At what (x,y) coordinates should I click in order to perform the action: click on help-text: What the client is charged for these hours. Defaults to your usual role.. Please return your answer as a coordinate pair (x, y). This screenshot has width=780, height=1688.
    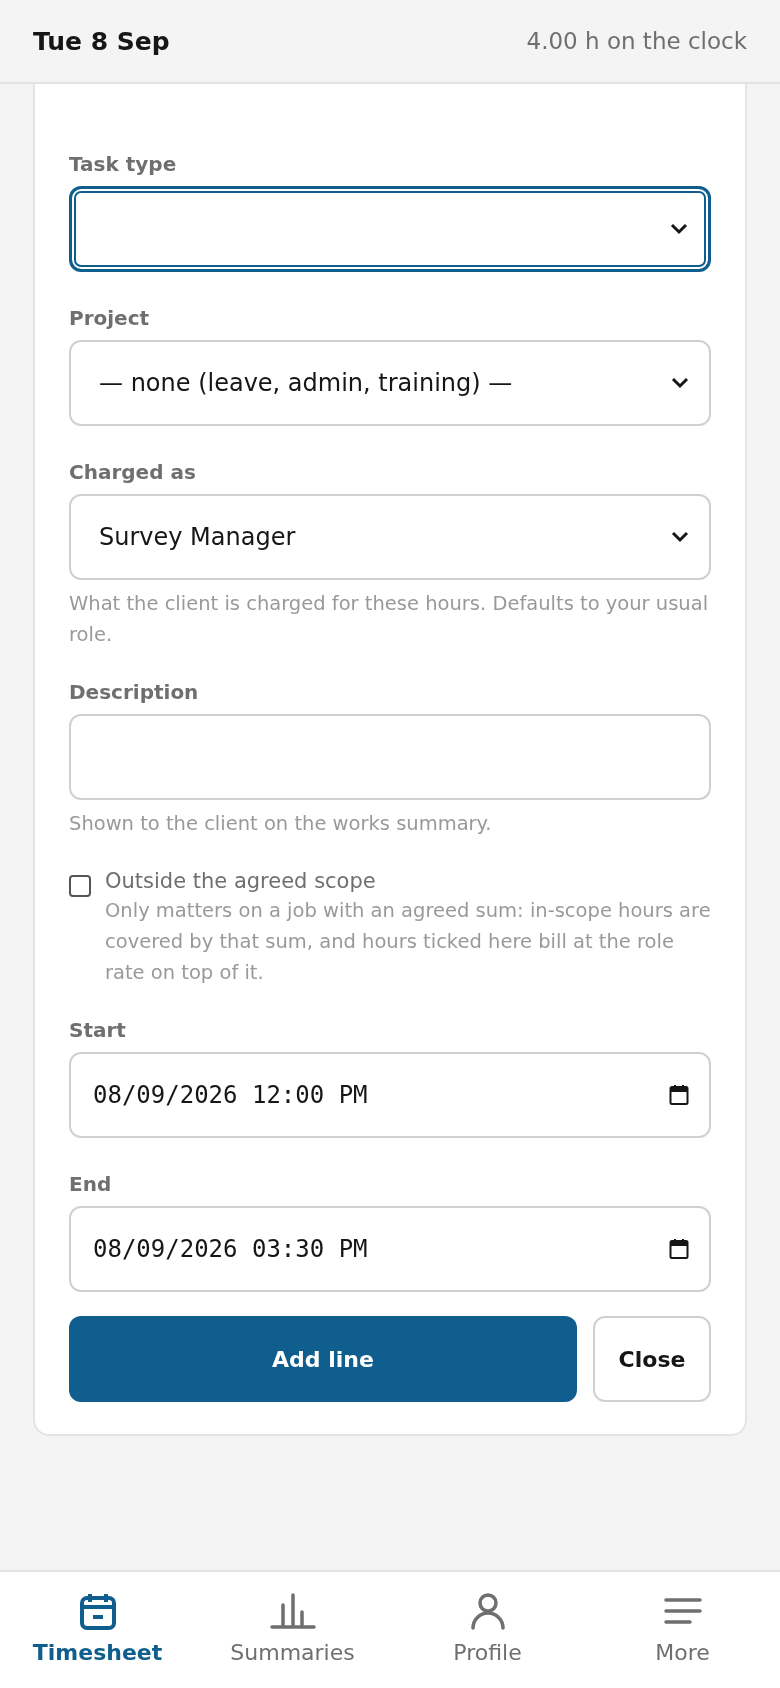
    Looking at the image, I should click on (389, 619).